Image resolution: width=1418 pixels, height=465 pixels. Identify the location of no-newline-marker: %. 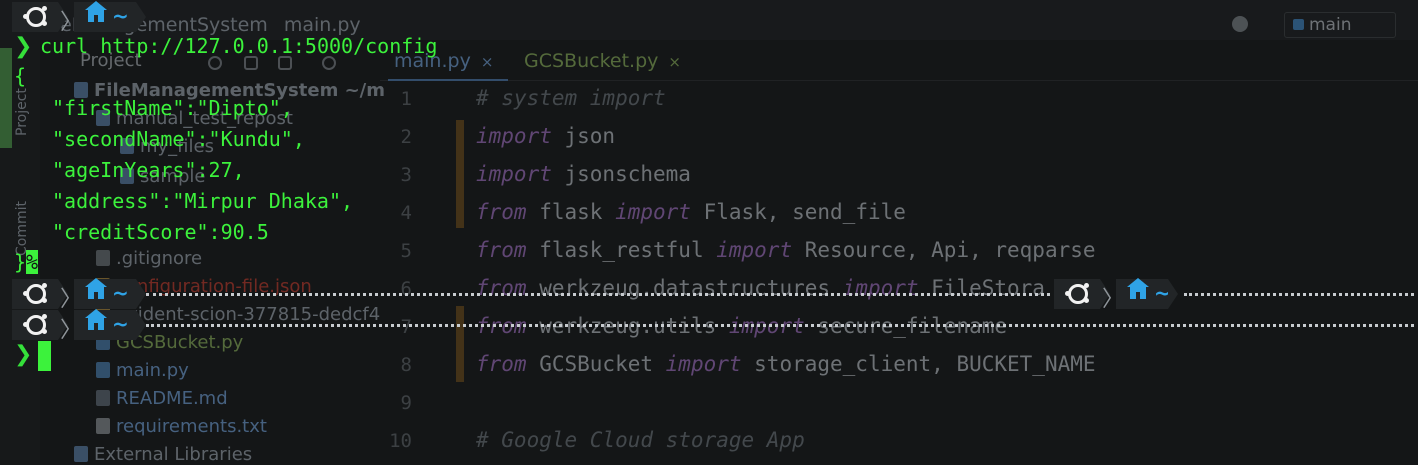
(32, 262).